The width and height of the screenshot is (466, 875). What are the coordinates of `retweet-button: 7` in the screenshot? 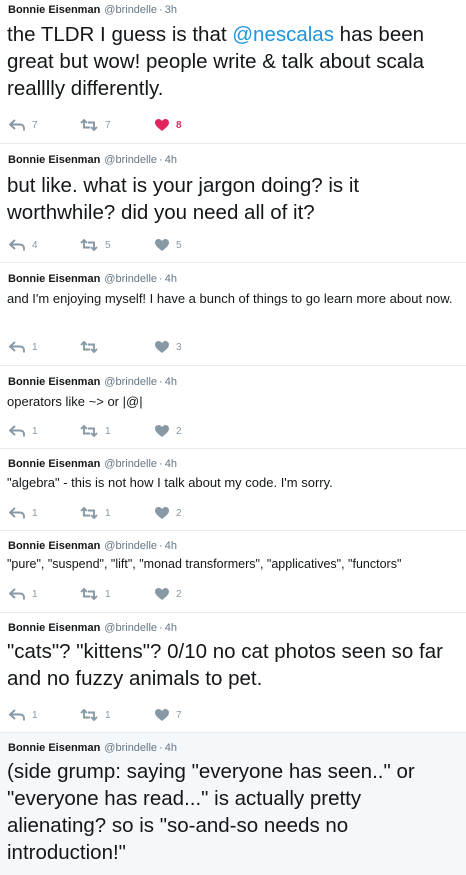 It's located at (95, 125).